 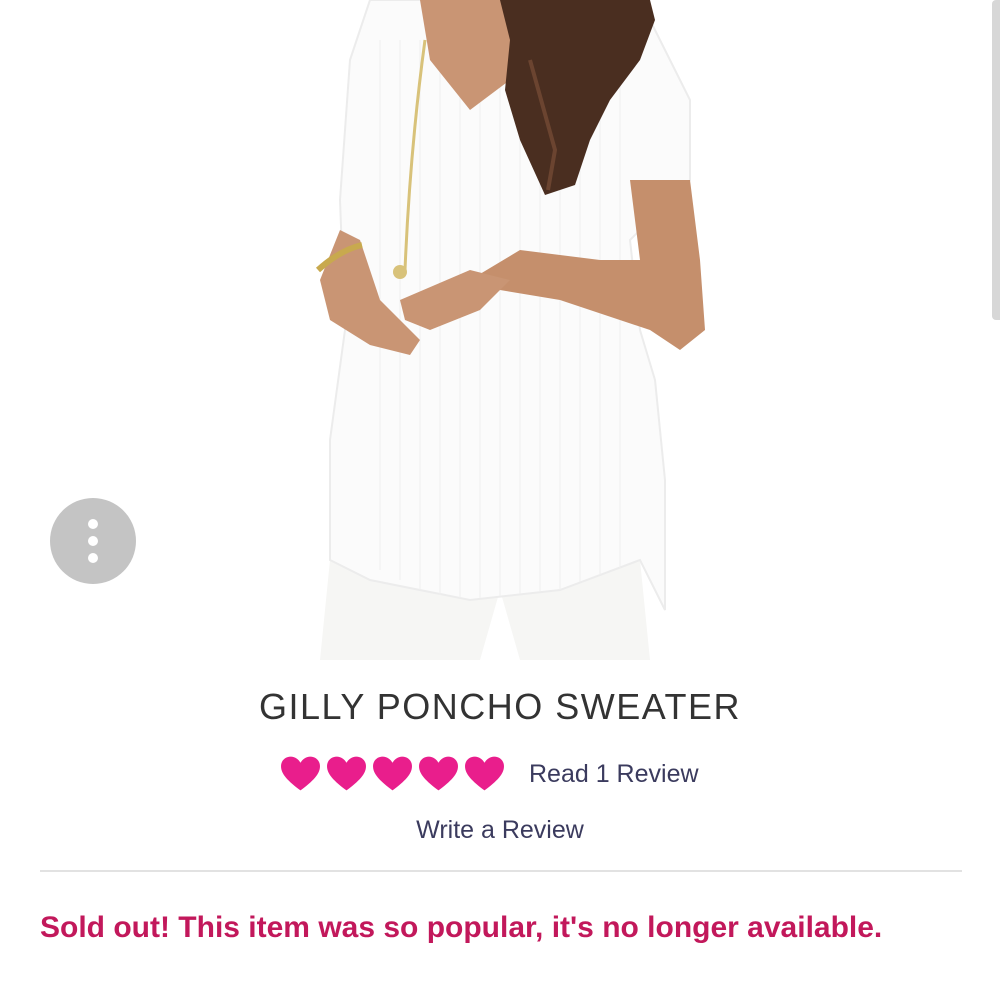 I want to click on more-options-button, so click(x=93, y=541).